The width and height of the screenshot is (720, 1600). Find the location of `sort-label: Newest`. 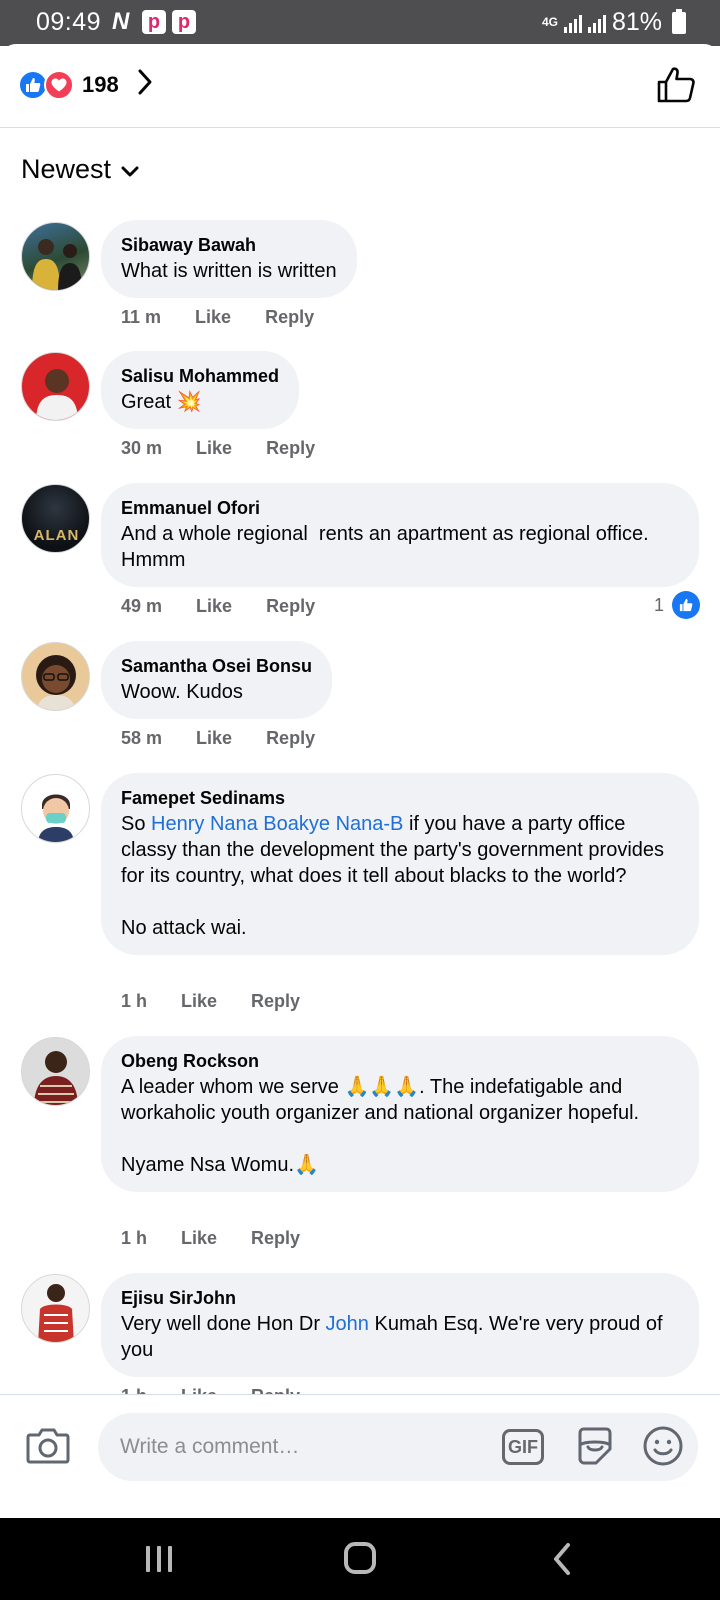

sort-label: Newest is located at coordinates (66, 169).